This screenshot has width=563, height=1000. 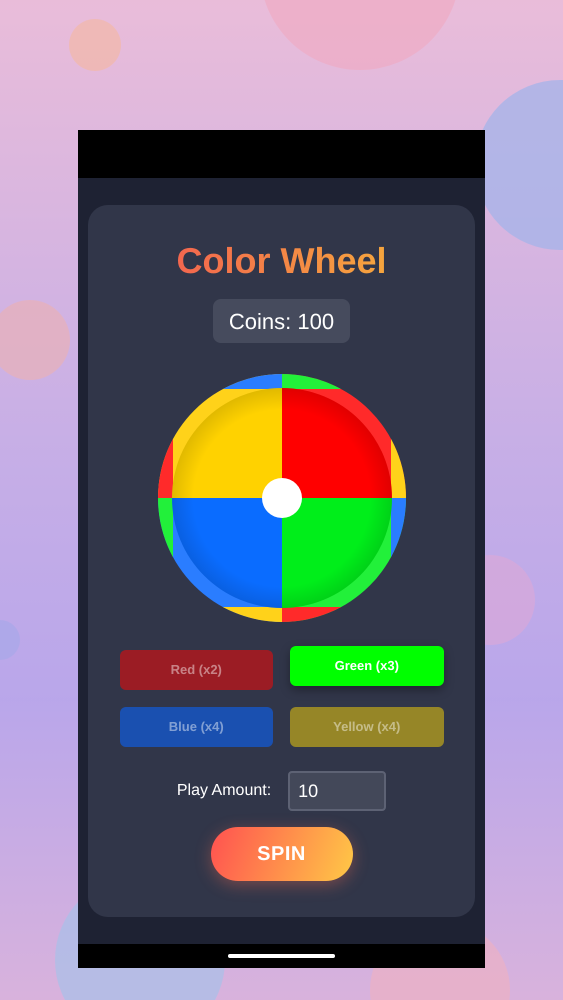 I want to click on spin-button: SPIN, so click(x=281, y=854).